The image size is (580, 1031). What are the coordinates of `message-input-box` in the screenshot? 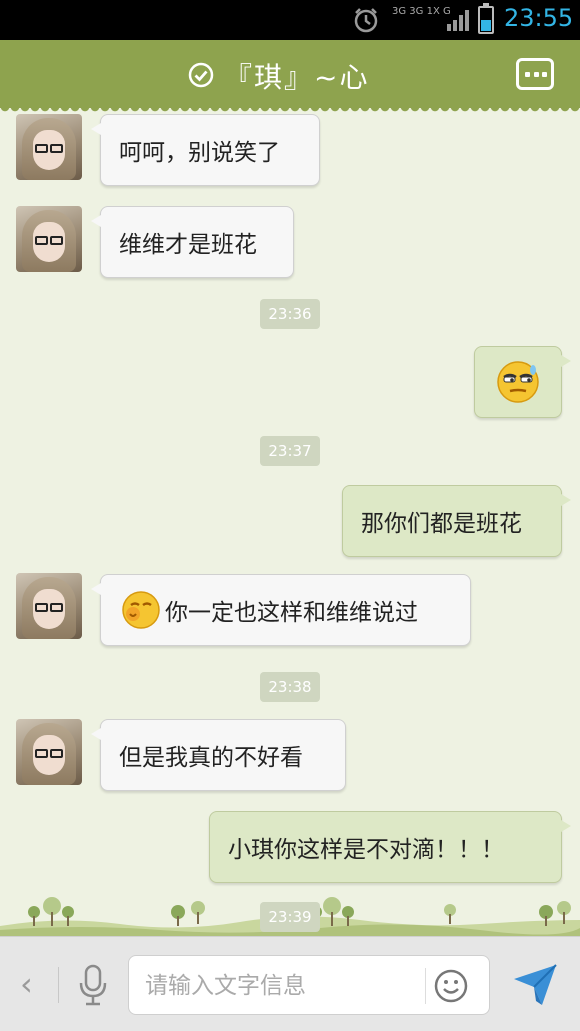 It's located at (309, 985).